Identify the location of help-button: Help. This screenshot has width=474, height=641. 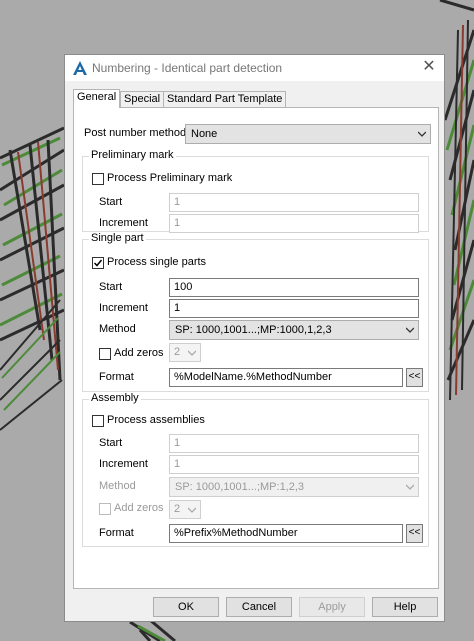
(405, 607).